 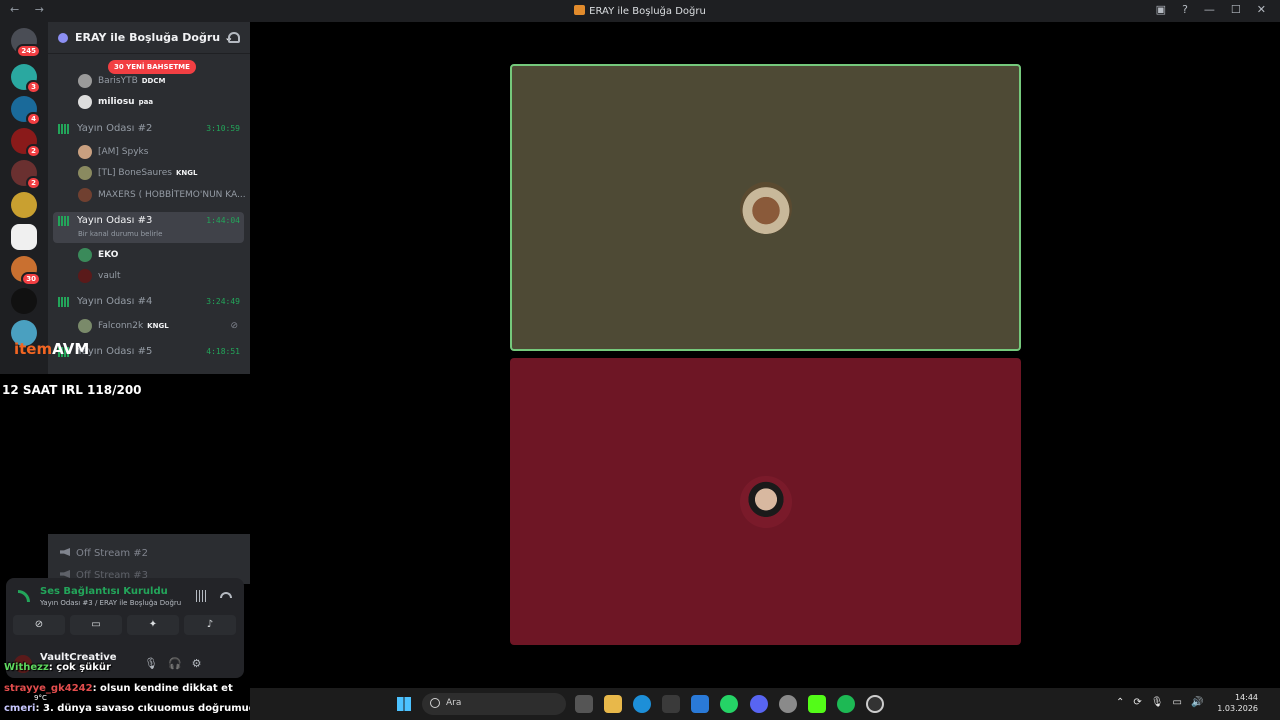 What do you see at coordinates (24, 596) in the screenshot?
I see `signal-icon` at bounding box center [24, 596].